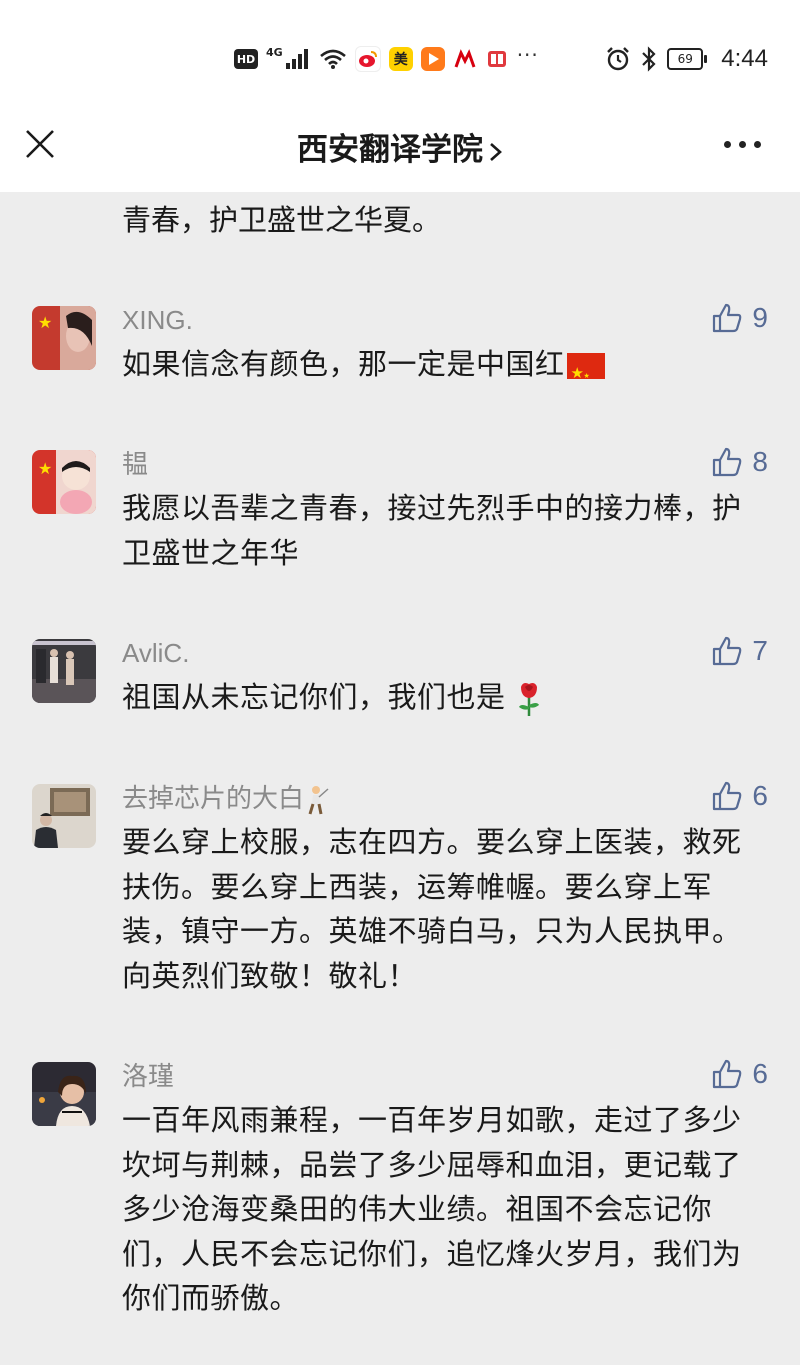 Image resolution: width=800 pixels, height=1365 pixels. I want to click on like-count: 8, so click(760, 461).